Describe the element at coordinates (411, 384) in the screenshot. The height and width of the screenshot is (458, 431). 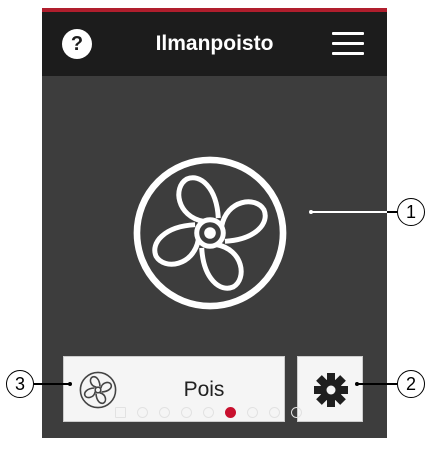
I see `callout-2: 2` at that location.